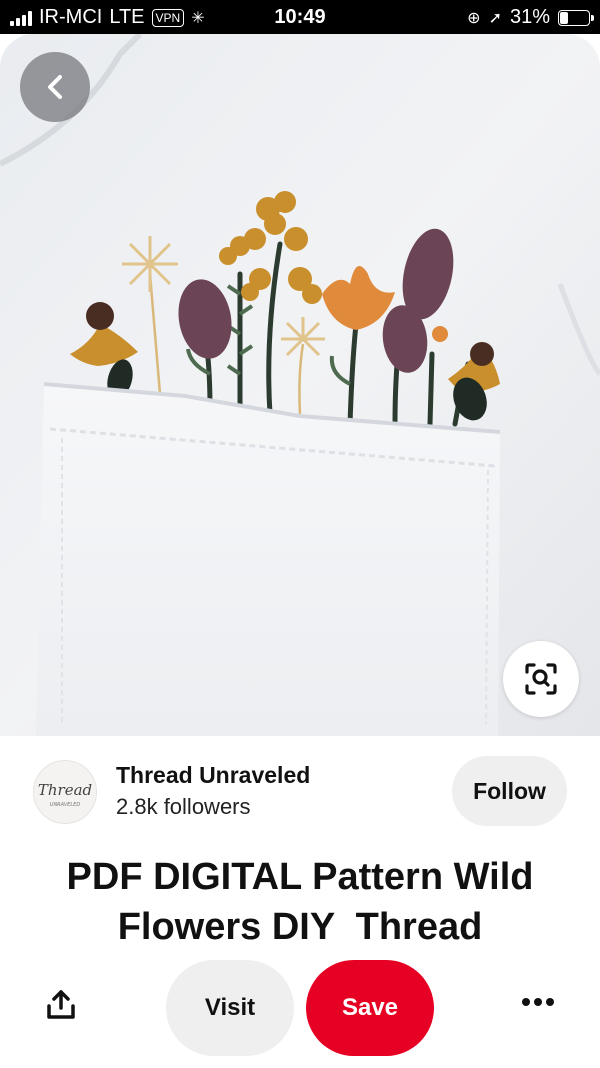  What do you see at coordinates (509, 791) in the screenshot?
I see `follow-button: Follow` at bounding box center [509, 791].